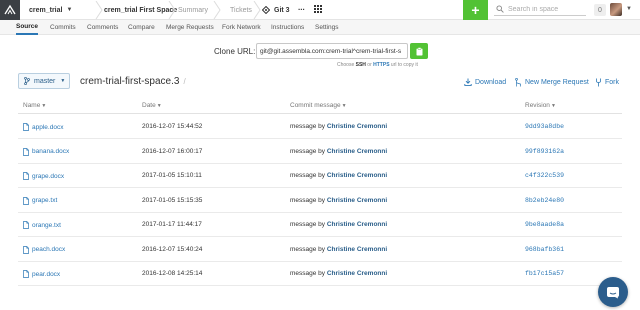 Image resolution: width=640 pixels, height=310 pixels. I want to click on revision-link: 9dd93a8dbe, so click(544, 126).